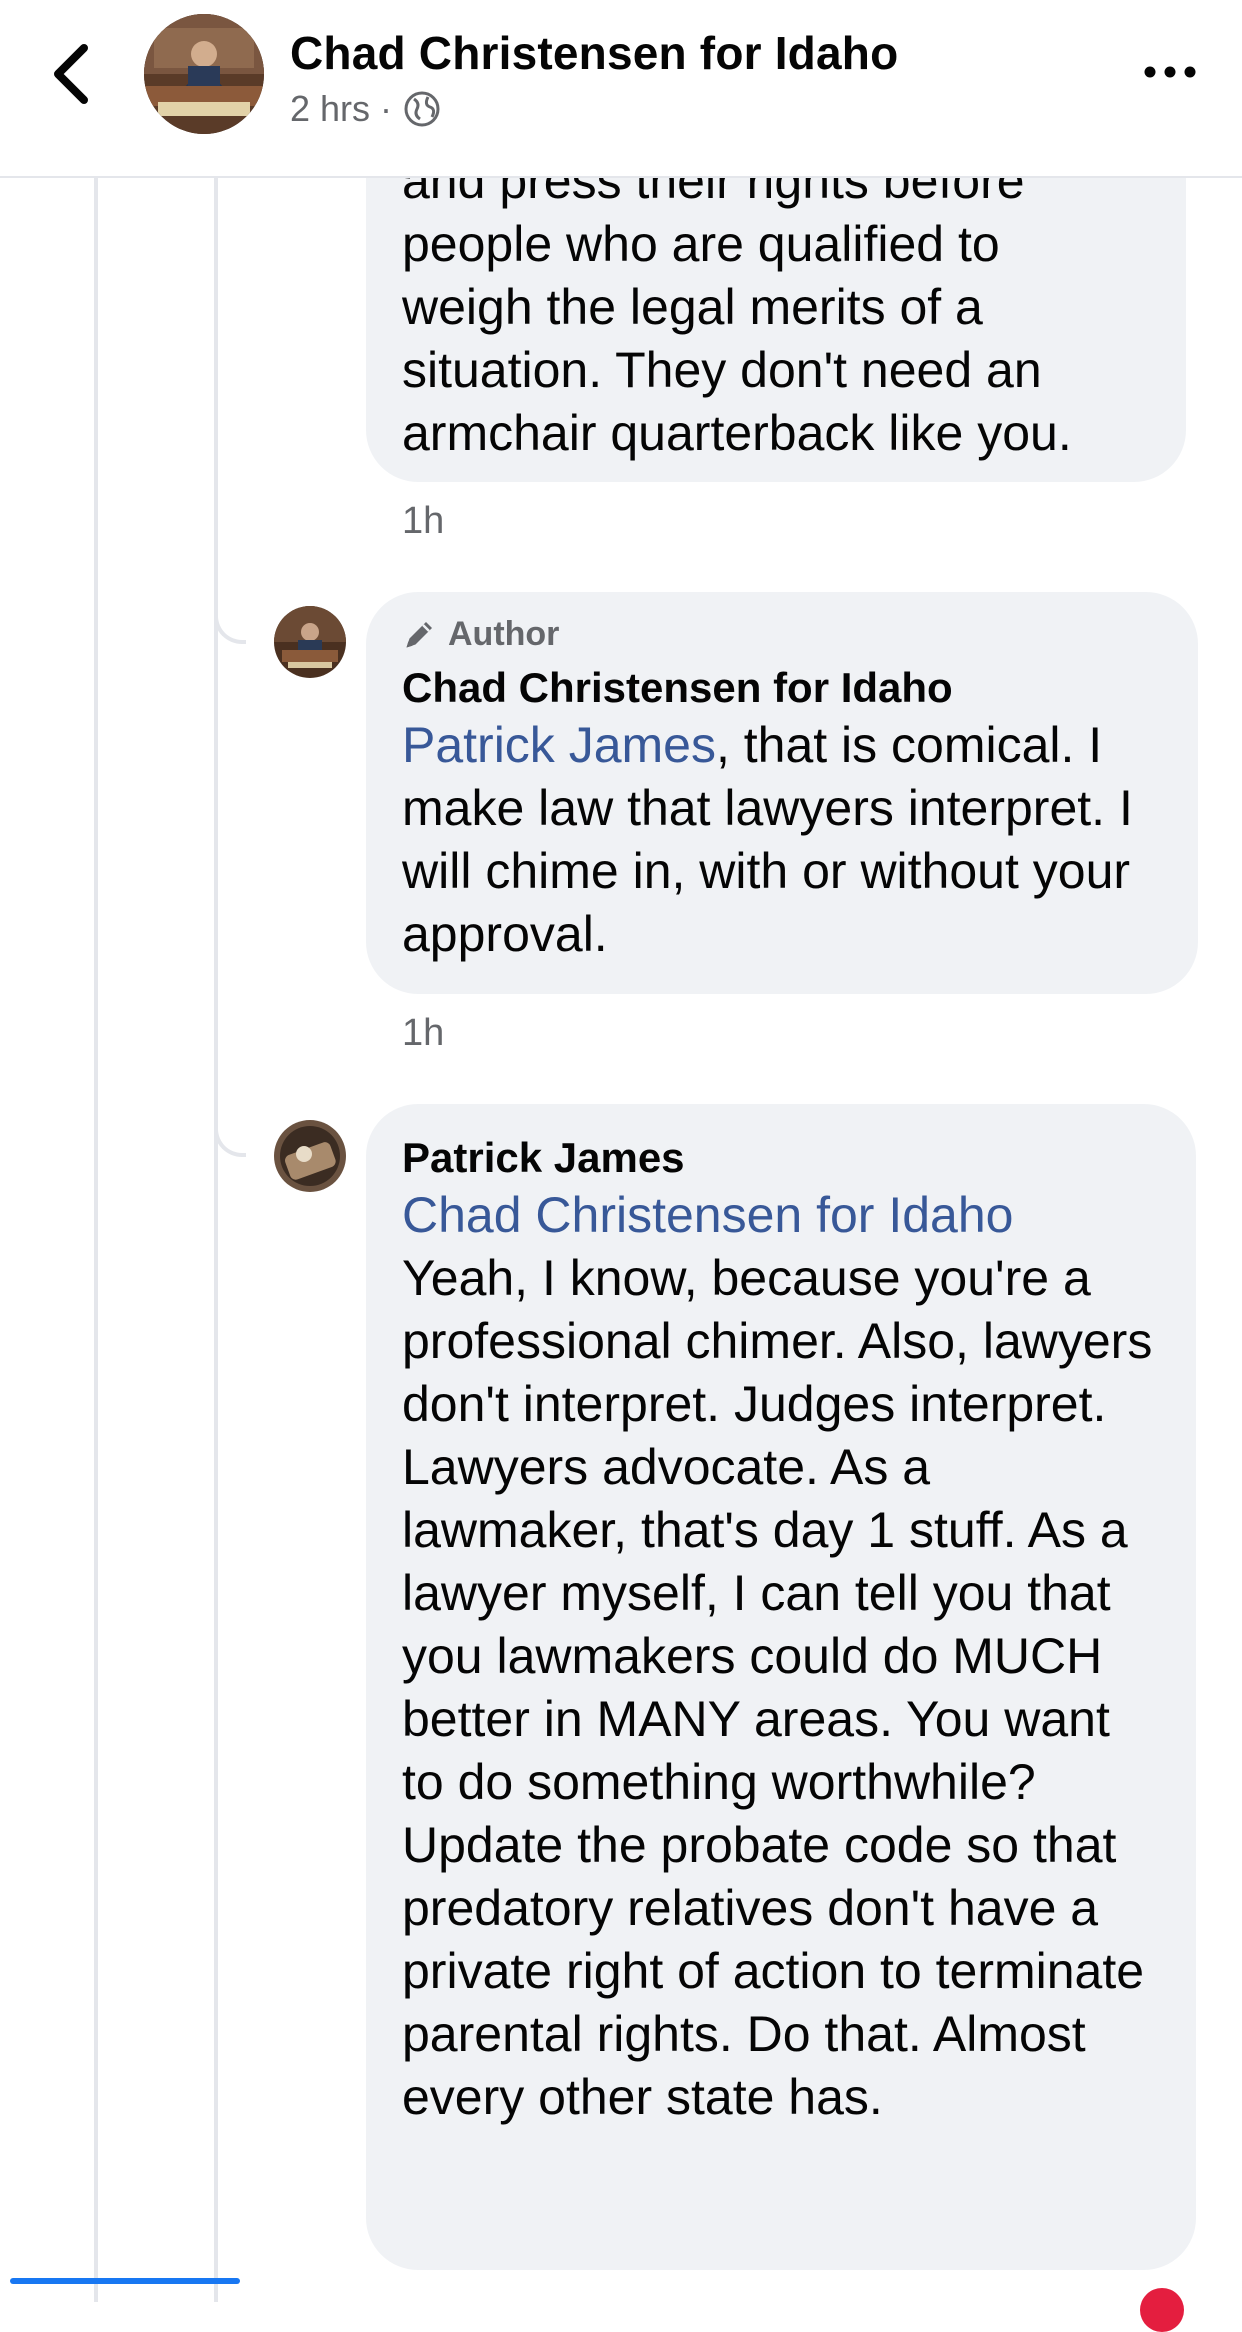  What do you see at coordinates (204, 74) in the screenshot?
I see `page-avatar` at bounding box center [204, 74].